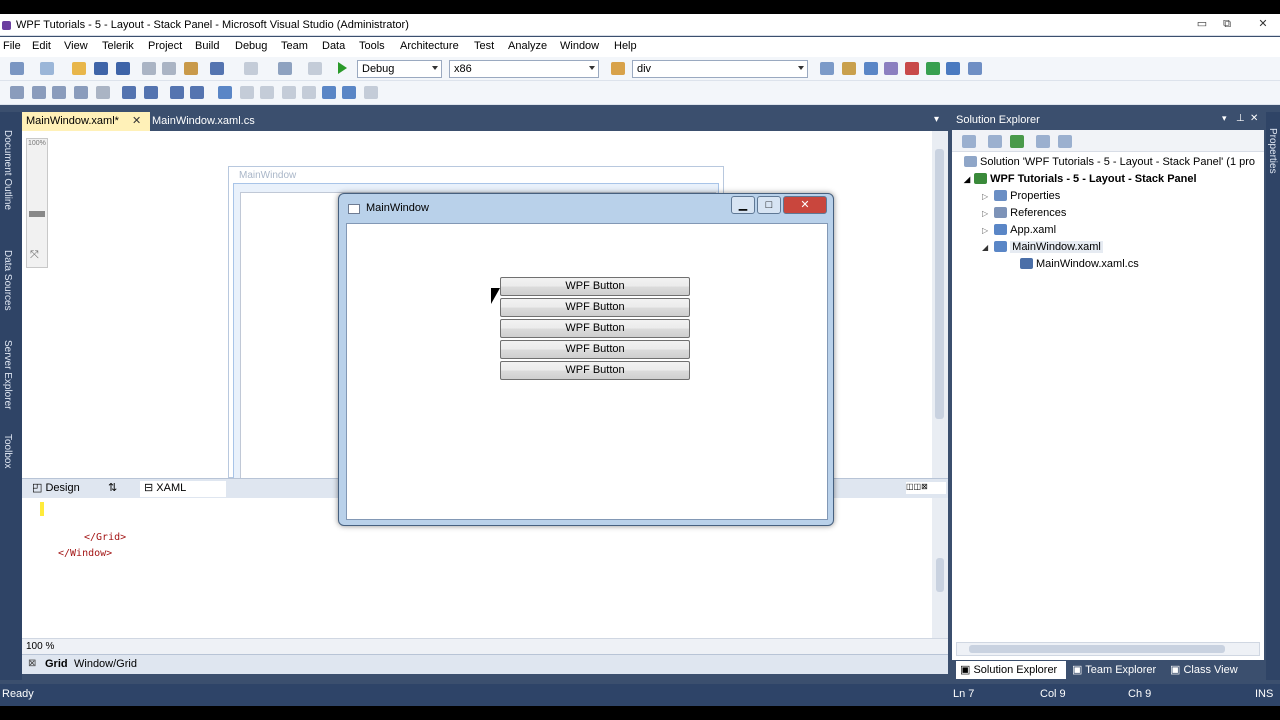 This screenshot has height=720, width=1280. Describe the element at coordinates (197, 92) in the screenshot. I see `uncomment-lines-icon` at that location.